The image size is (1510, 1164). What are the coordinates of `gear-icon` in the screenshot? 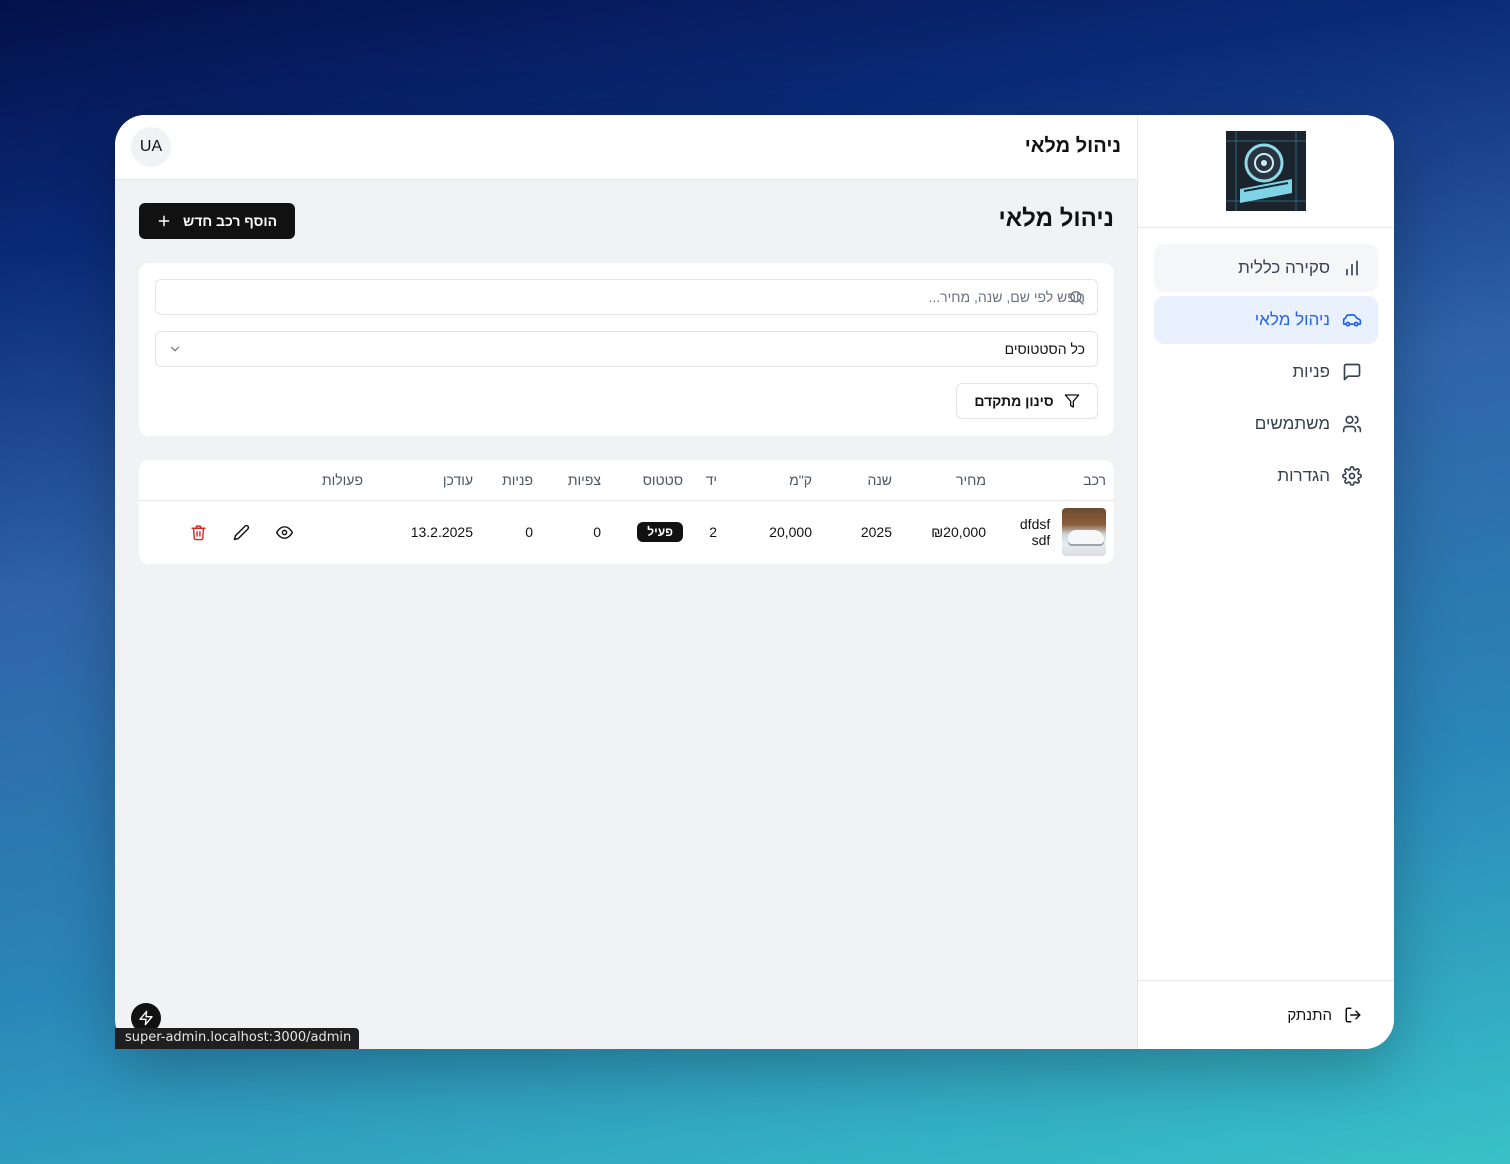 It's located at (1352, 476).